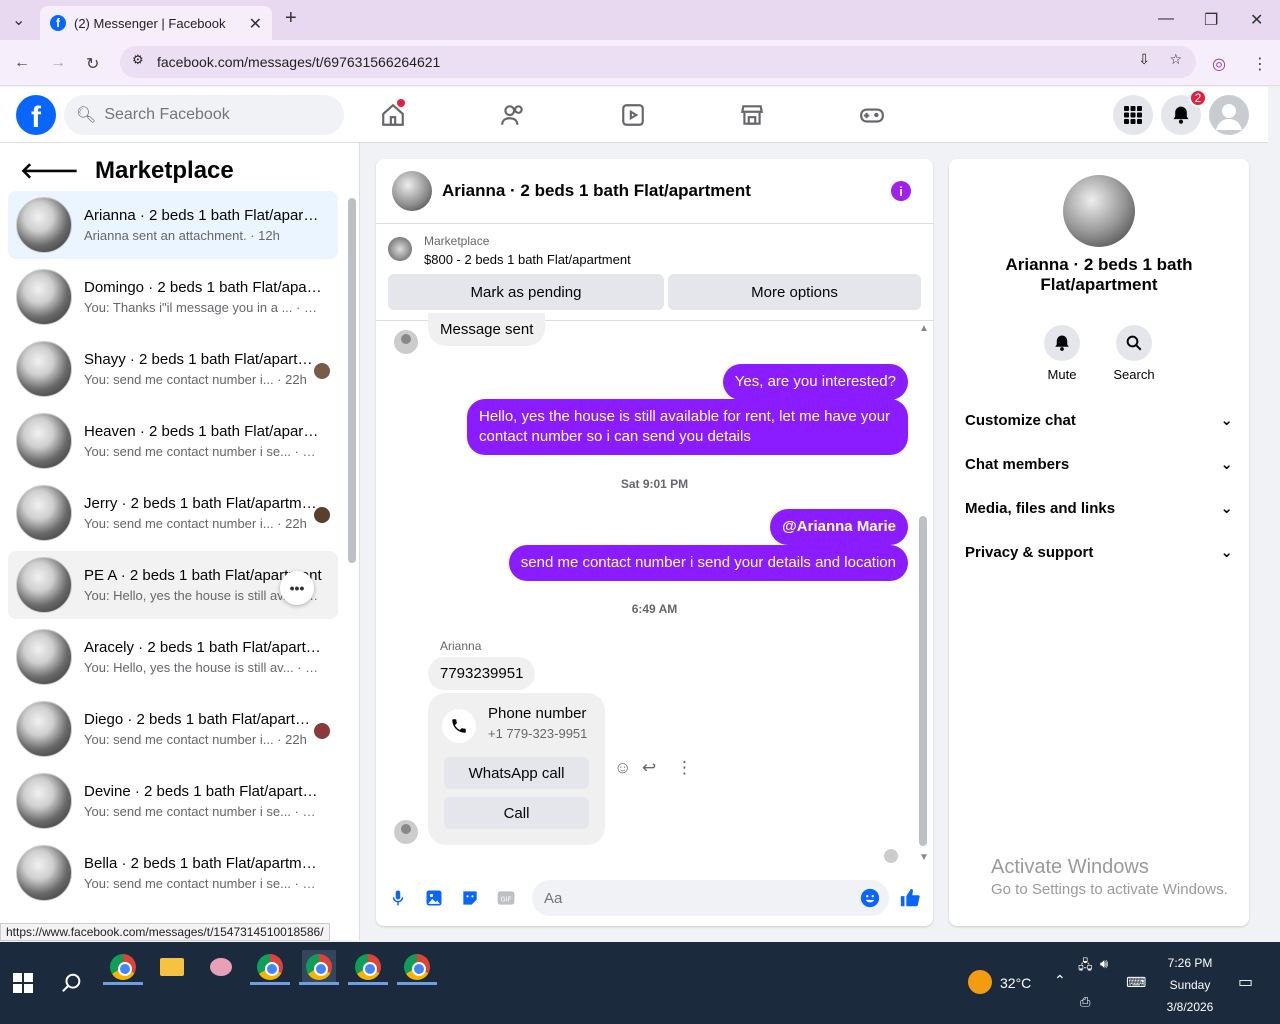 The width and height of the screenshot is (1280, 1024). Describe the element at coordinates (49, 171) in the screenshot. I see `back-arrow-icon: 🡐` at that location.